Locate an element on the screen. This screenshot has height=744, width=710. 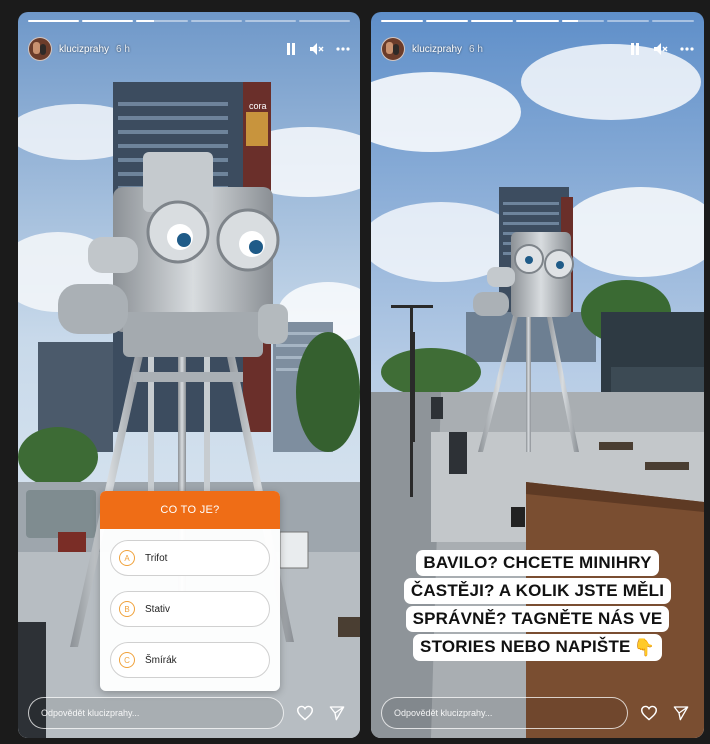
caption-line-last: STORIES NEBO NAPIŠTE 👇 is located at coordinates (537, 647).